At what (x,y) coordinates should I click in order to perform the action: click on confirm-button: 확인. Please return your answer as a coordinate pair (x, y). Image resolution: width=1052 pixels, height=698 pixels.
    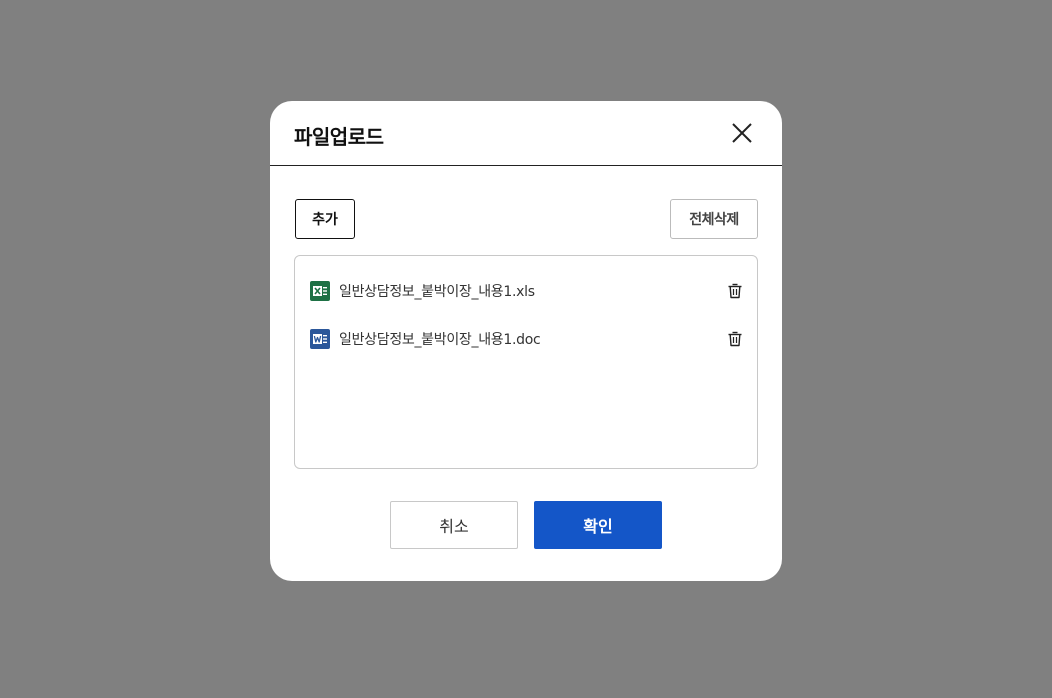
    Looking at the image, I should click on (598, 525).